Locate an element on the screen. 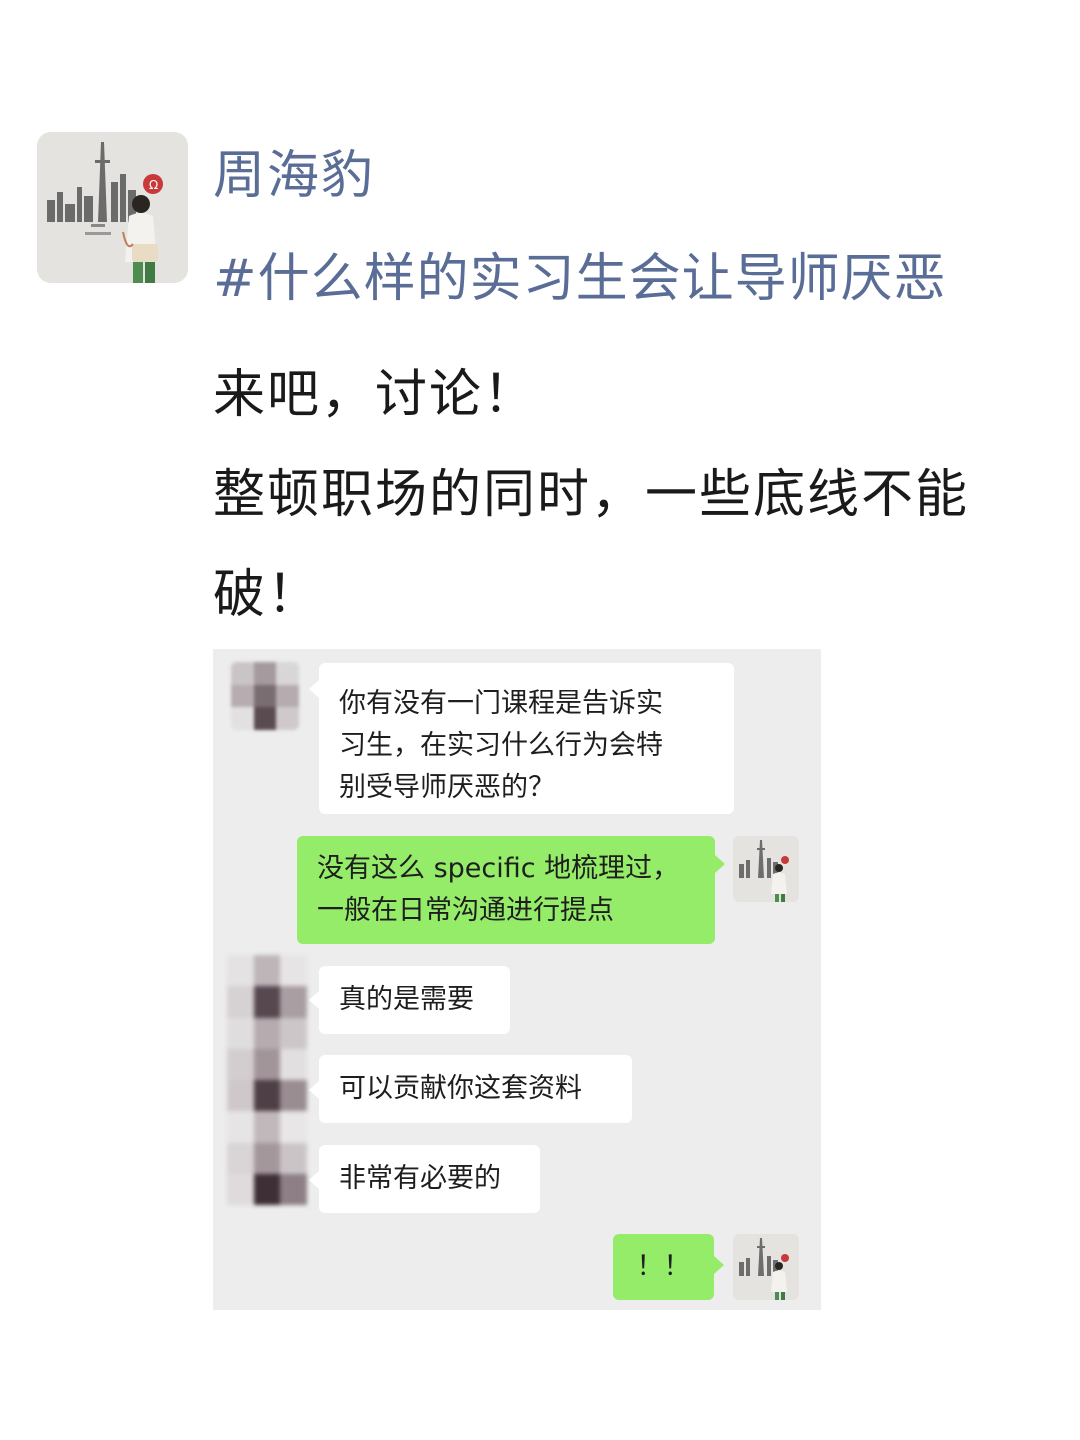 The image size is (1080, 1440). chat-message-outgoing: 没有这么 specific 地梳理过， 一般在日常沟通进行提点 is located at coordinates (506, 890).